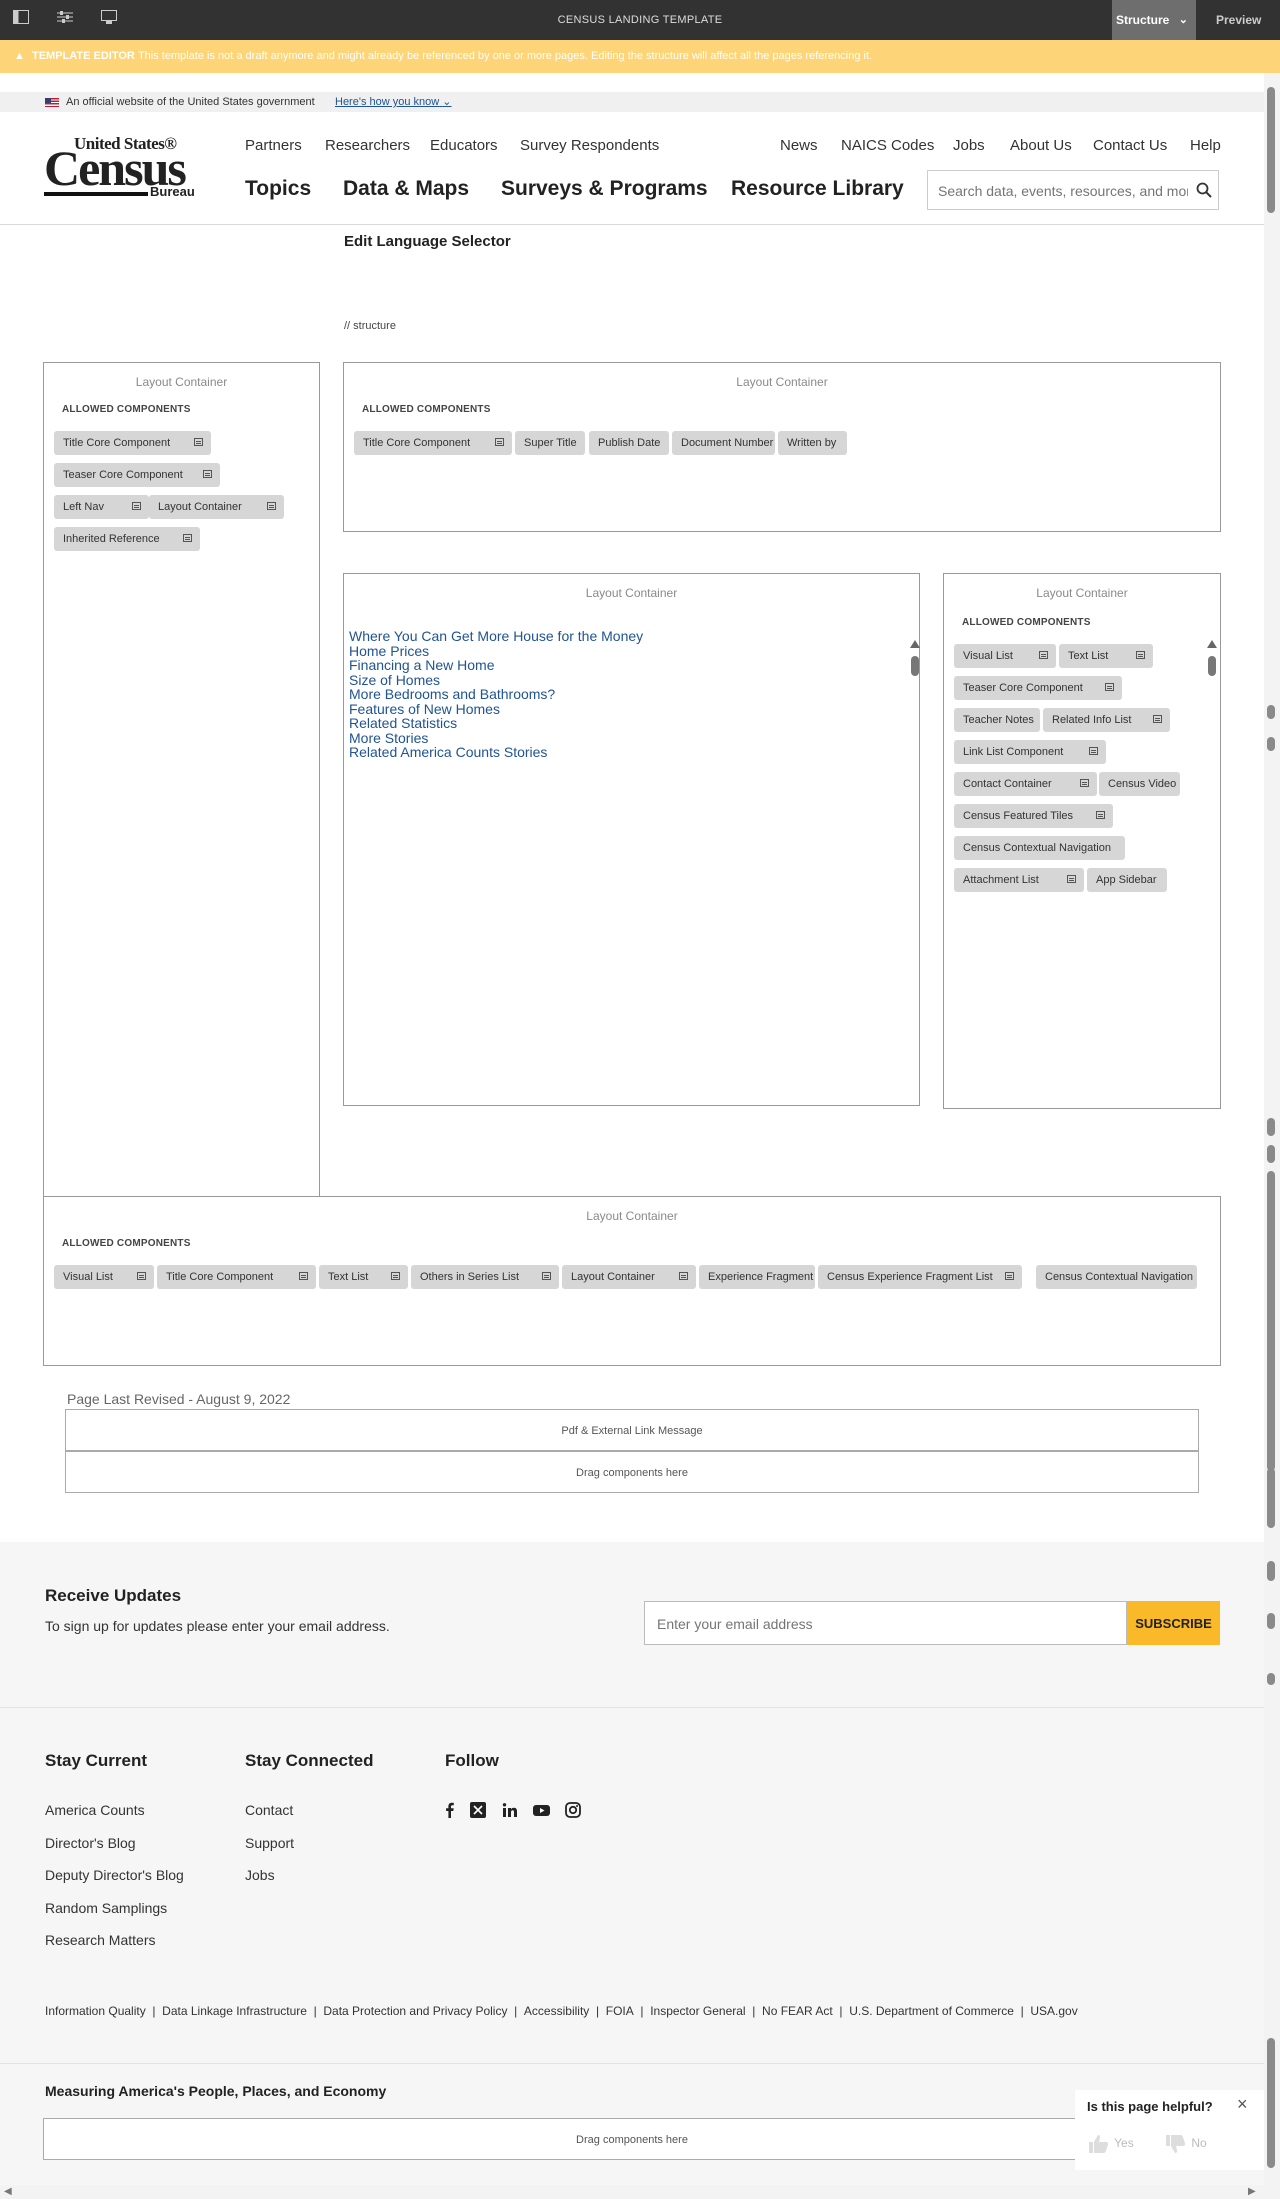 Image resolution: width=1280 pixels, height=2199 pixels. Describe the element at coordinates (1053, 2011) in the screenshot. I see `legal-link: USA.gov` at that location.